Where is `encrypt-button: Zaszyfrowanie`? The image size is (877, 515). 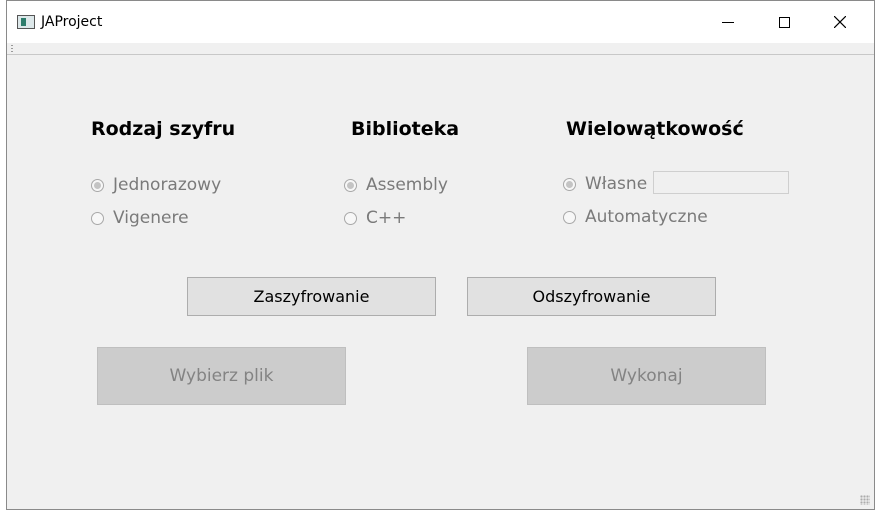
encrypt-button: Zaszyfrowanie is located at coordinates (311, 296).